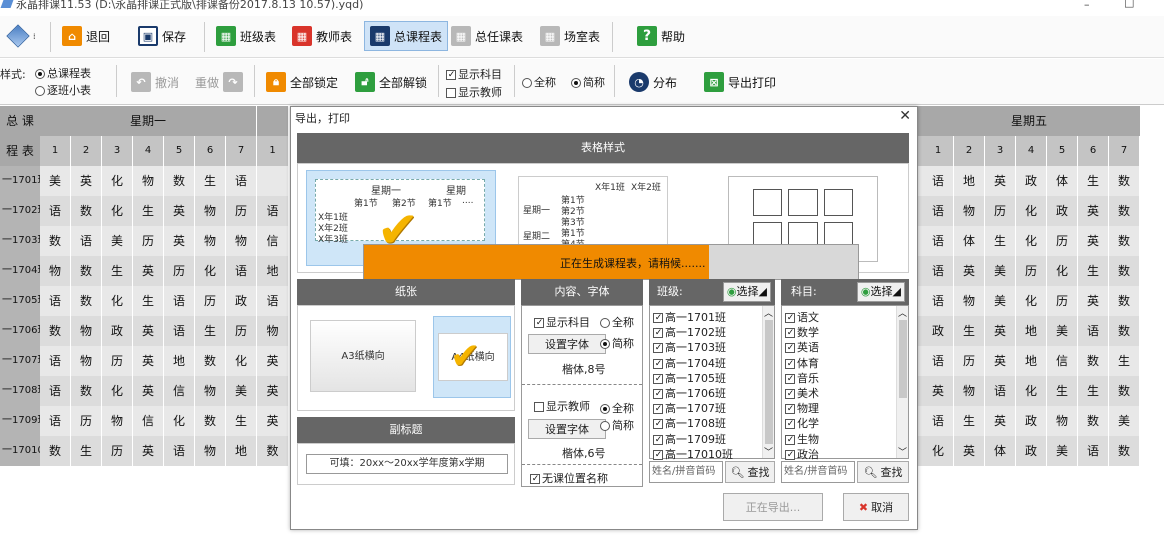  Describe the element at coordinates (21, 36) in the screenshot. I see `app-logo: ⁞` at that location.